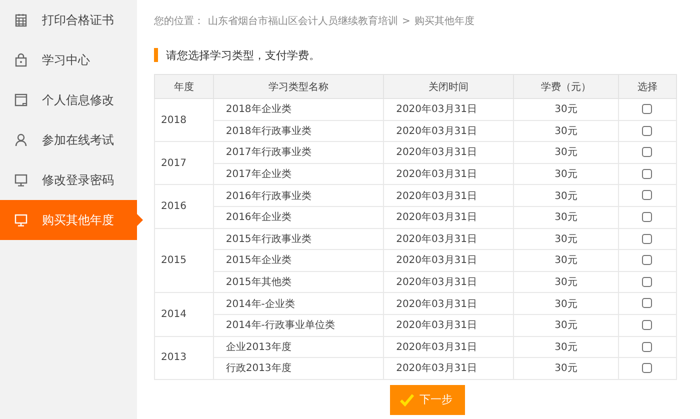 The image size is (700, 419). I want to click on table-cell: 2015年企业类, so click(298, 261).